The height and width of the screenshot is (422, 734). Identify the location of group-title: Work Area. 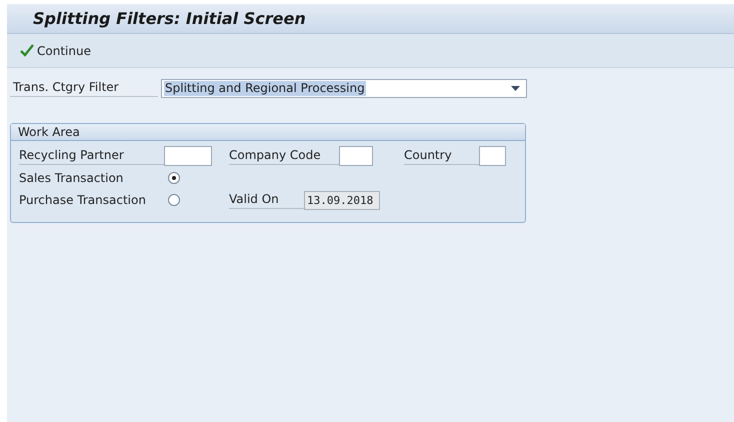
(268, 132).